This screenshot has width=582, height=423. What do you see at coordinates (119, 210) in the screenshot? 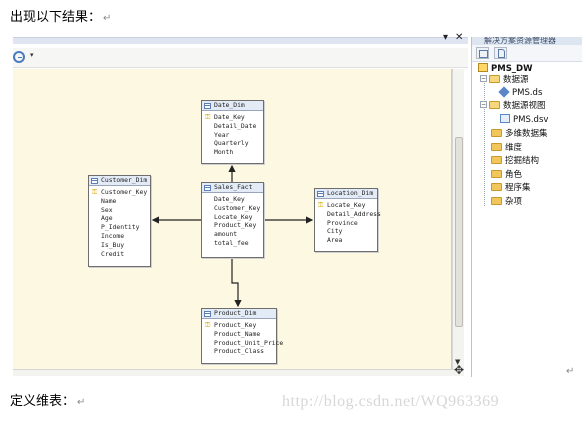
I see `table-field: Sex` at bounding box center [119, 210].